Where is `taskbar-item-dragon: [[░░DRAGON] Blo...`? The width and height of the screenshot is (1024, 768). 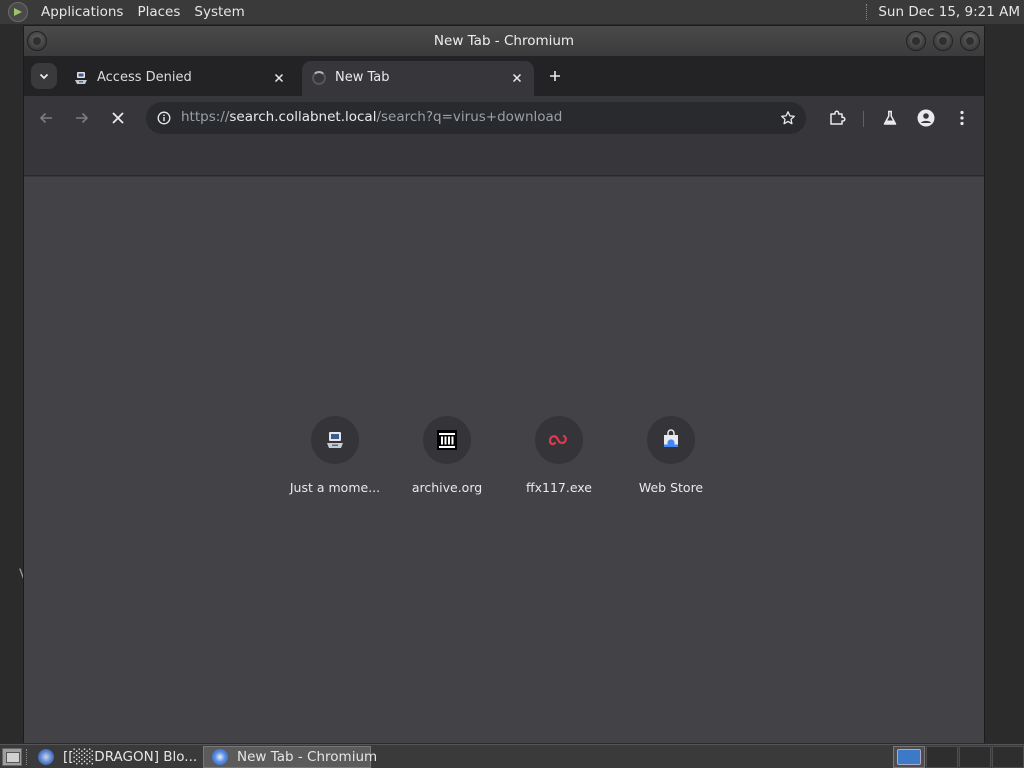
taskbar-item-dragon: [[░░DRAGON] Blo... is located at coordinates (115, 757).